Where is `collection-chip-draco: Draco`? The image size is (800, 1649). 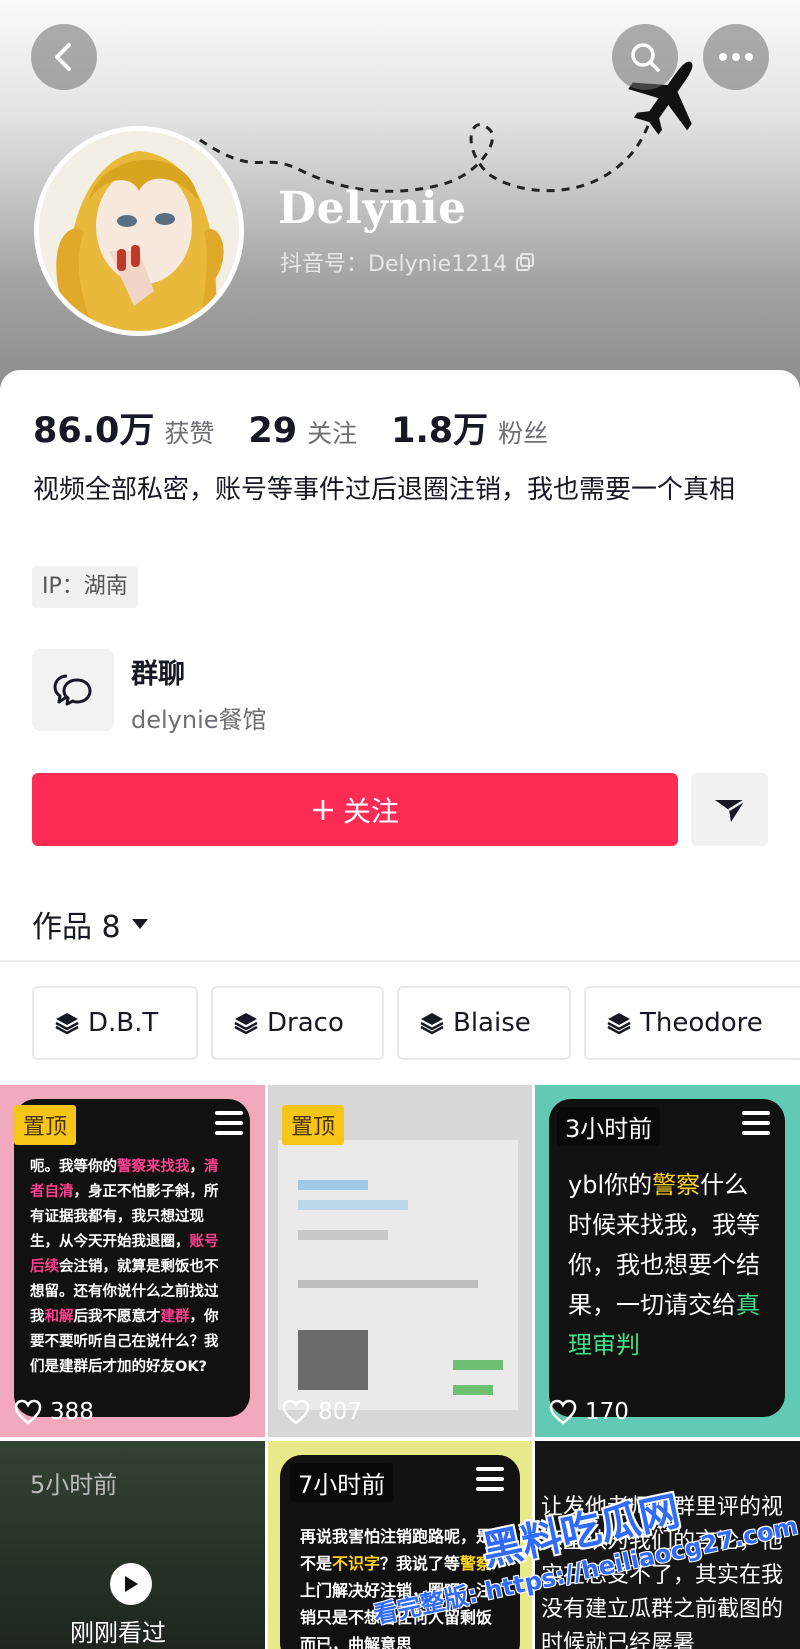
collection-chip-draco: Draco is located at coordinates (297, 1023).